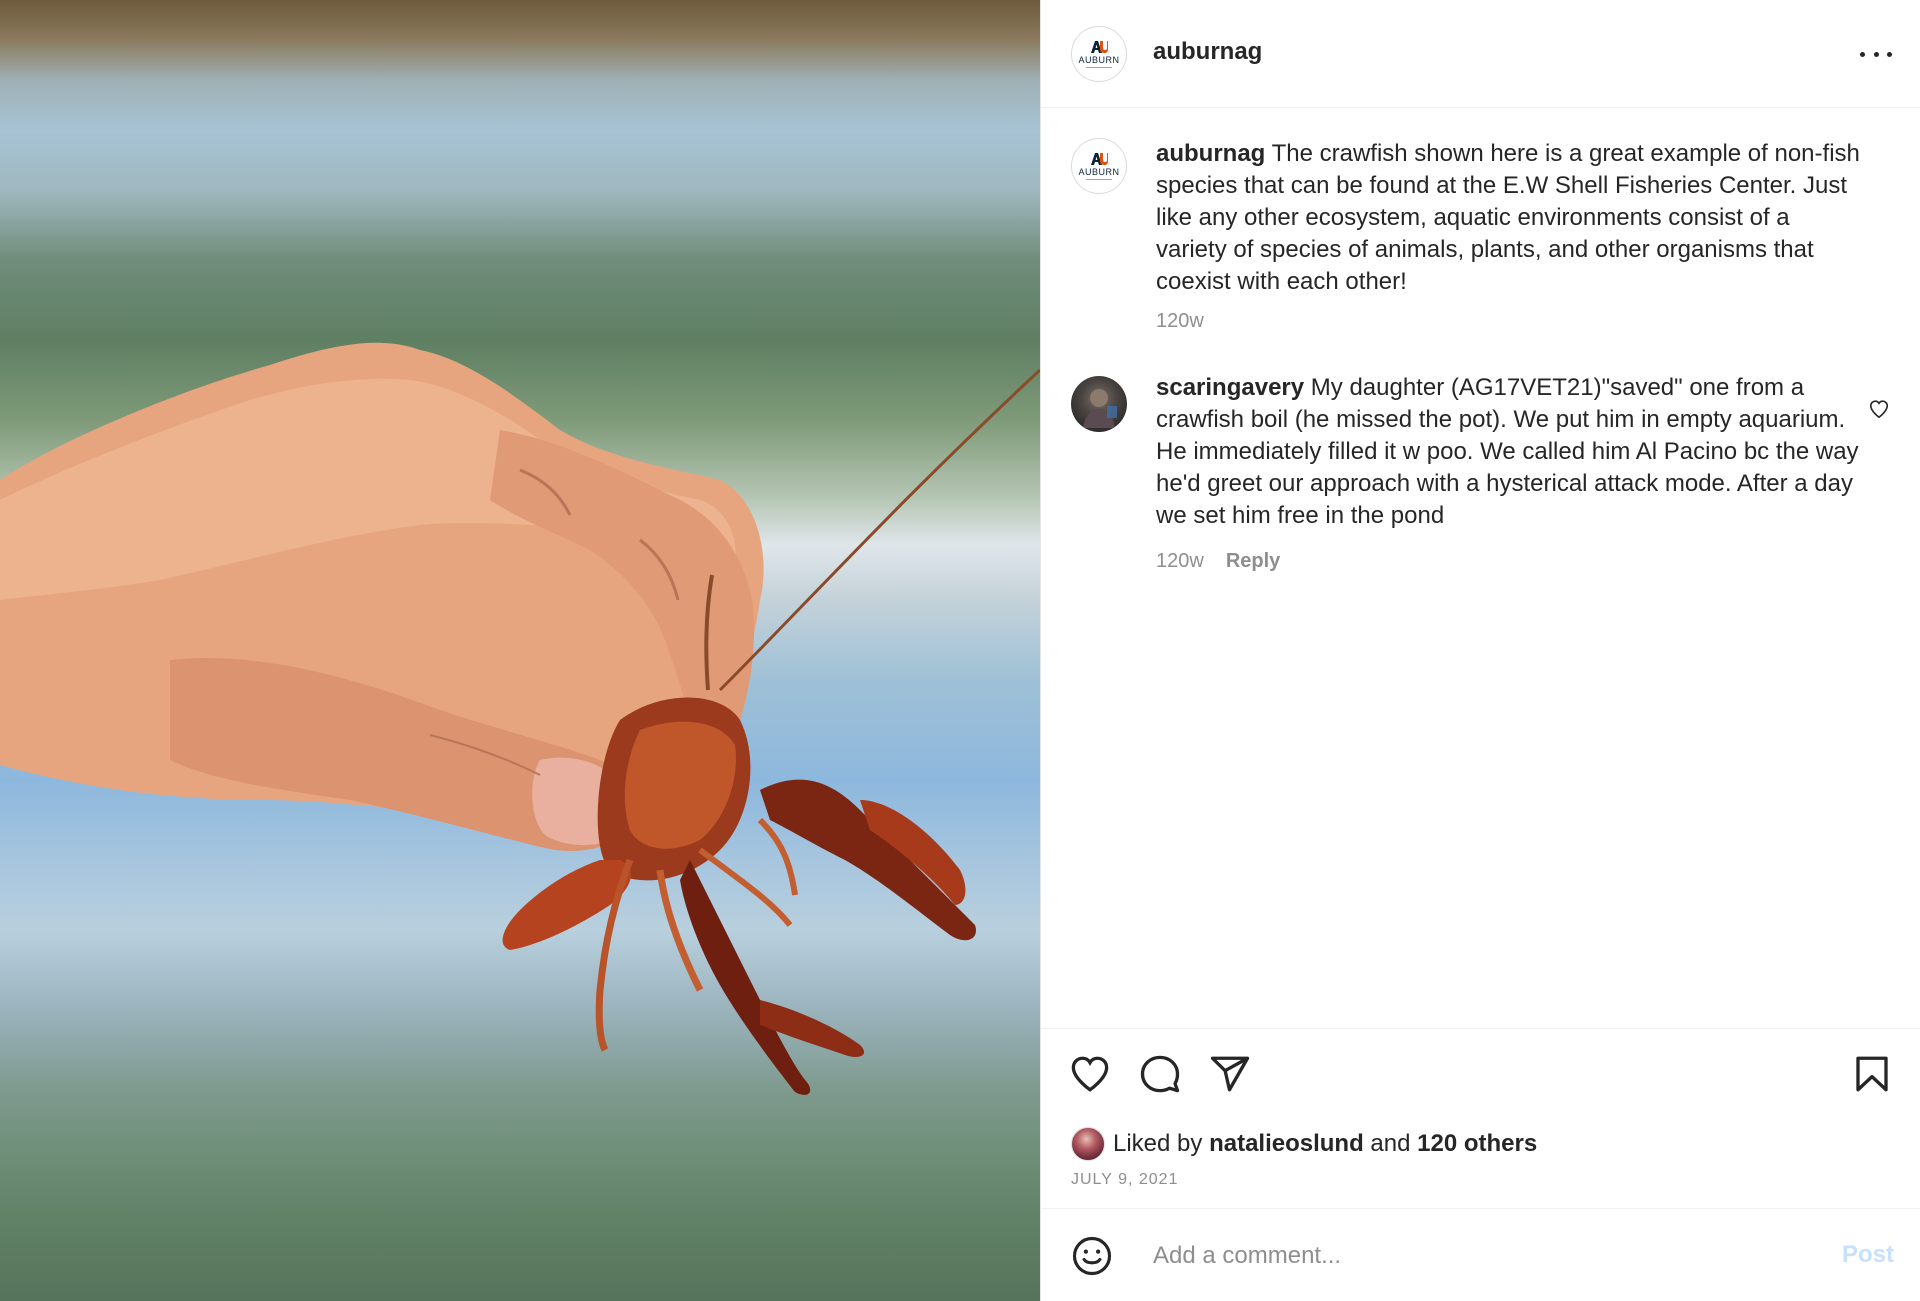 The image size is (1920, 1301). I want to click on add-comment-bar: Post, so click(1480, 1254).